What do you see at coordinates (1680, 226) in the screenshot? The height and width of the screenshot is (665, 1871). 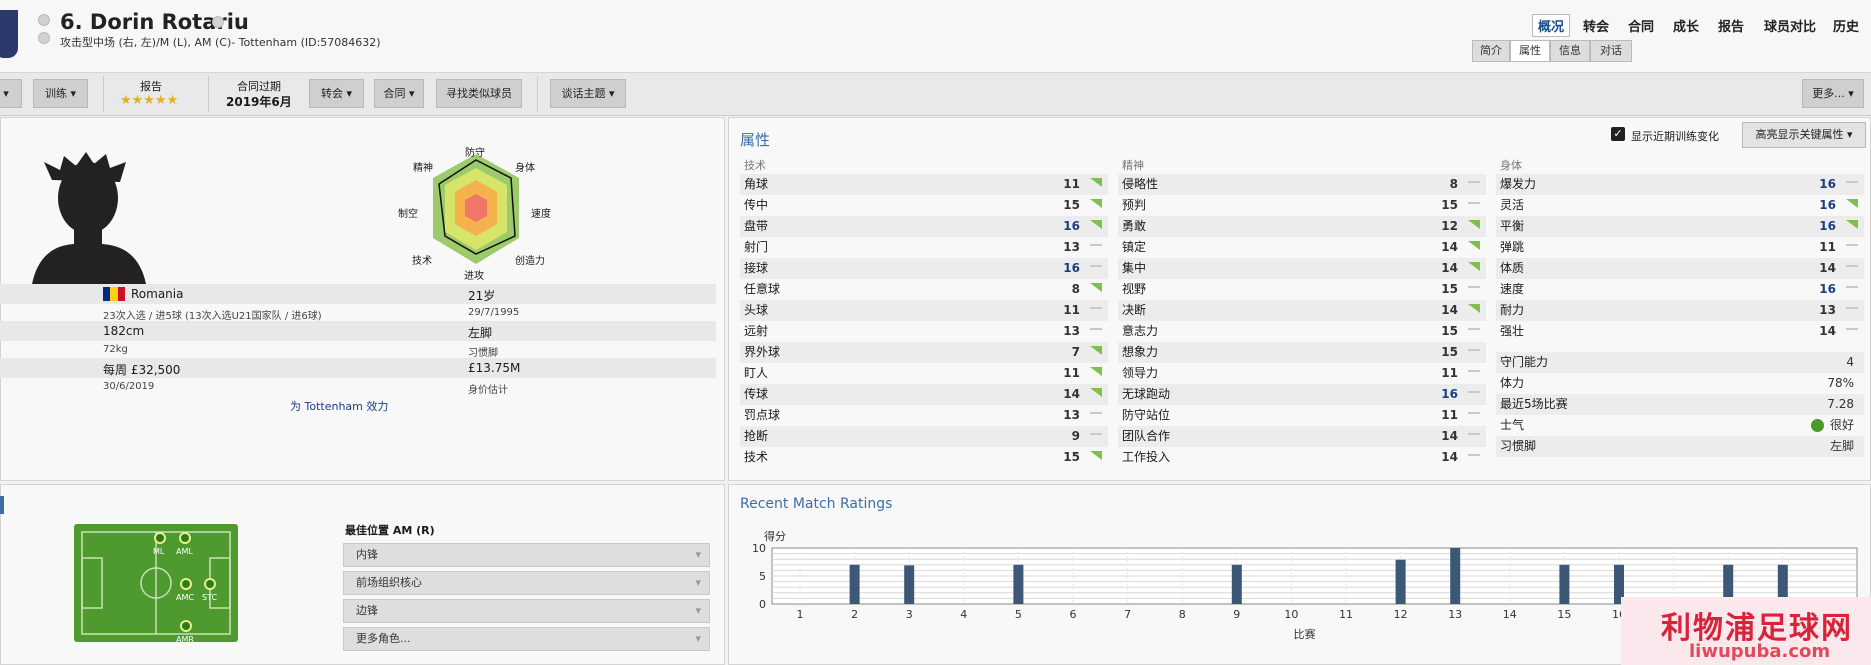 I see `physical-attr-row: 平衡 16` at bounding box center [1680, 226].